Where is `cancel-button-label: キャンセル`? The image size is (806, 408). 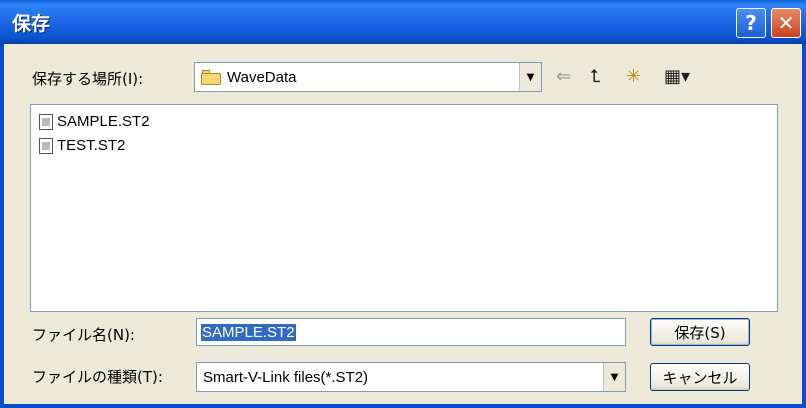 cancel-button-label: キャンセル is located at coordinates (700, 377).